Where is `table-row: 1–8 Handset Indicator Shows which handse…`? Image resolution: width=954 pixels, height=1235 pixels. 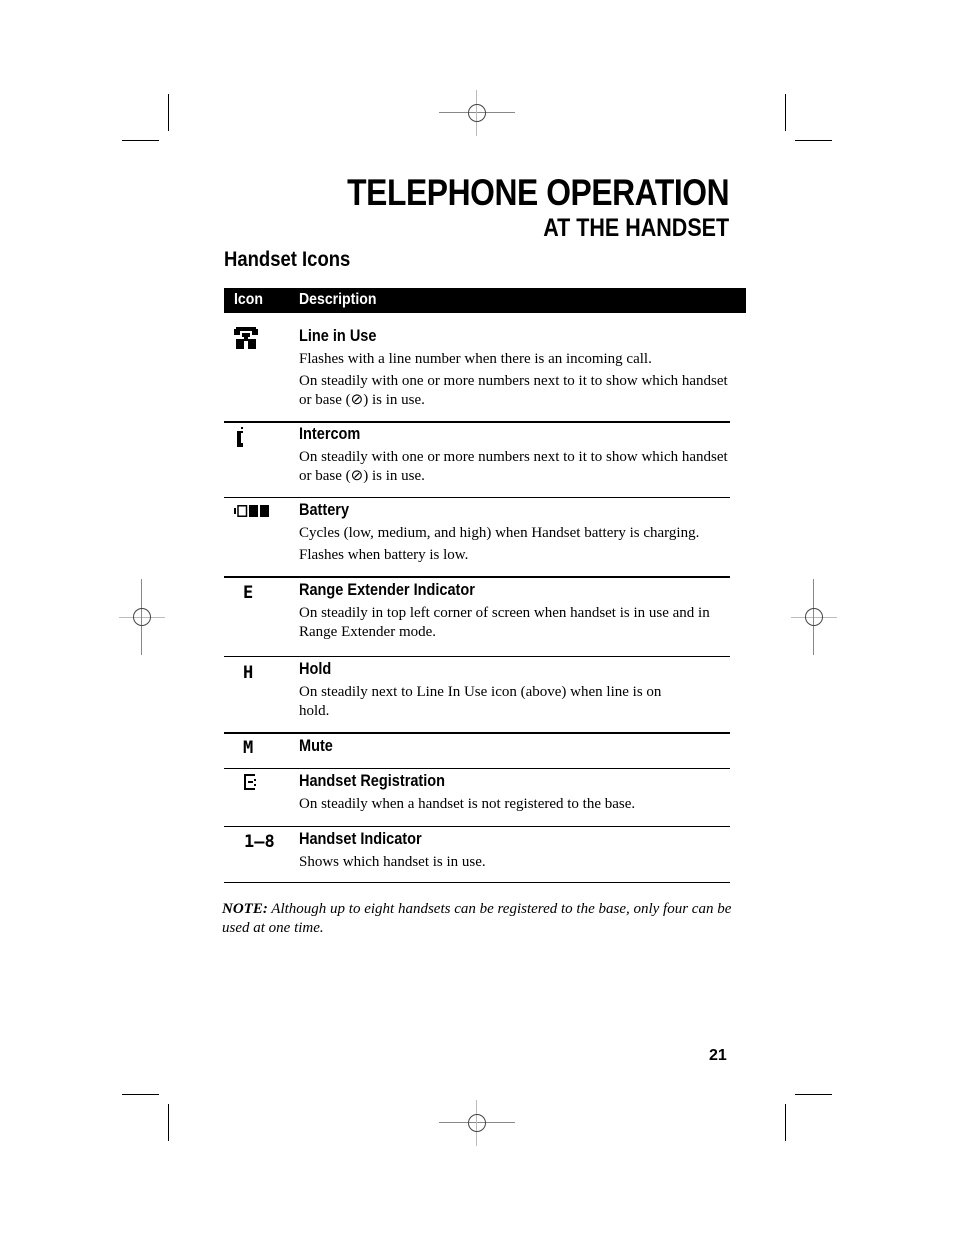
table-row: 1–8 Handset Indicator Shows which handse… is located at coordinates (477, 855).